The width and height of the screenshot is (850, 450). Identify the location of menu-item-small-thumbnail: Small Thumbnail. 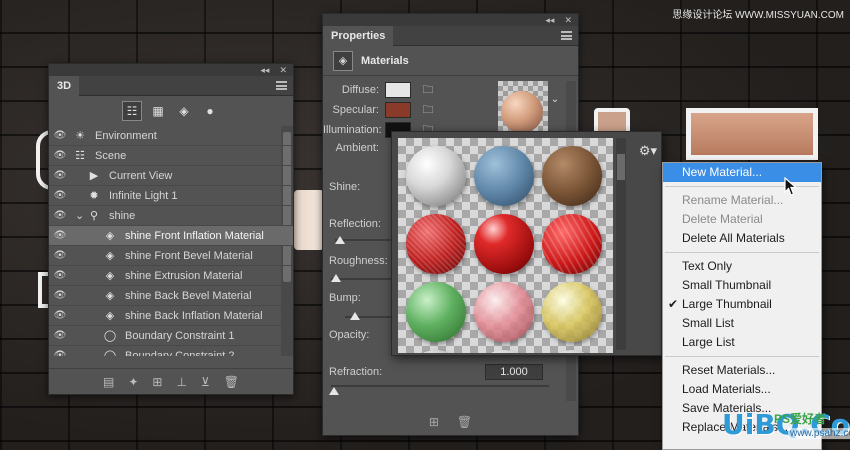
(742, 285).